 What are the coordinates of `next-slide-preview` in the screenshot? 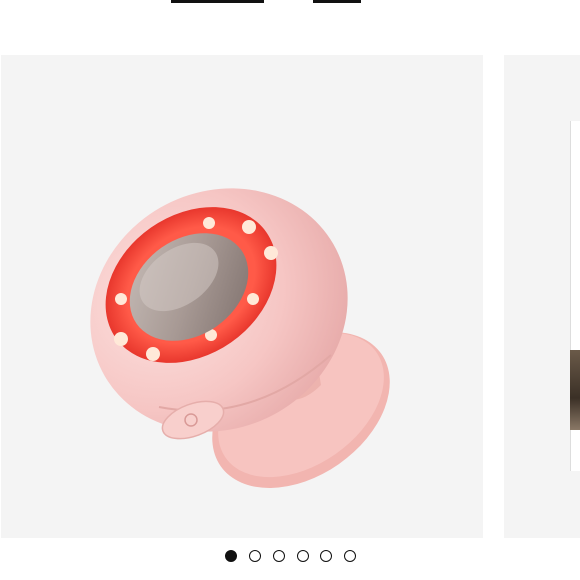 It's located at (542, 296).